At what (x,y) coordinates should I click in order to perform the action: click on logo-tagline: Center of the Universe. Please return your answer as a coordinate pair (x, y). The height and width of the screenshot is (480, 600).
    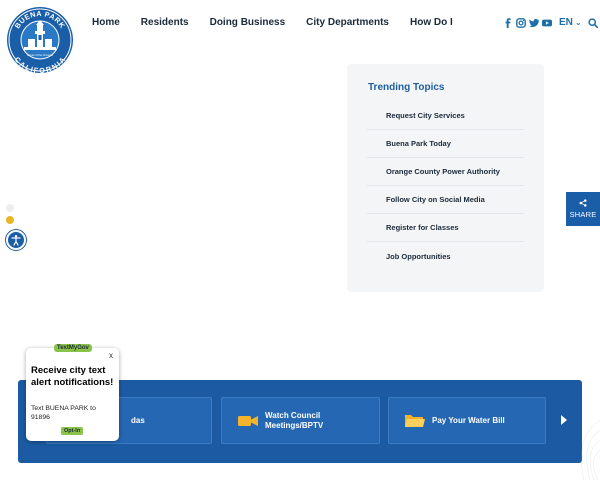
    Looking at the image, I should click on (40, 55).